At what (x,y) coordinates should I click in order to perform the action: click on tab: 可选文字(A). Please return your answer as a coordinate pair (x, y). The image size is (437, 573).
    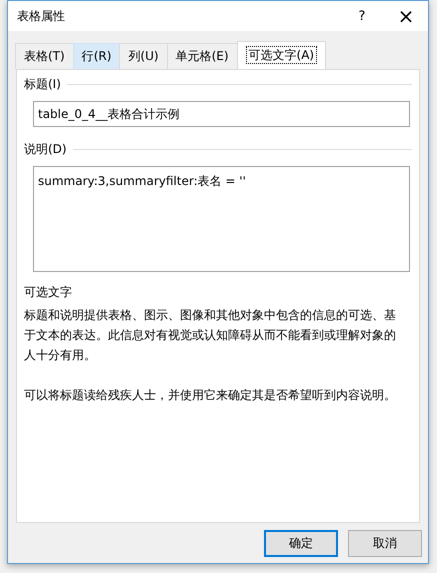
    Looking at the image, I should click on (281, 55).